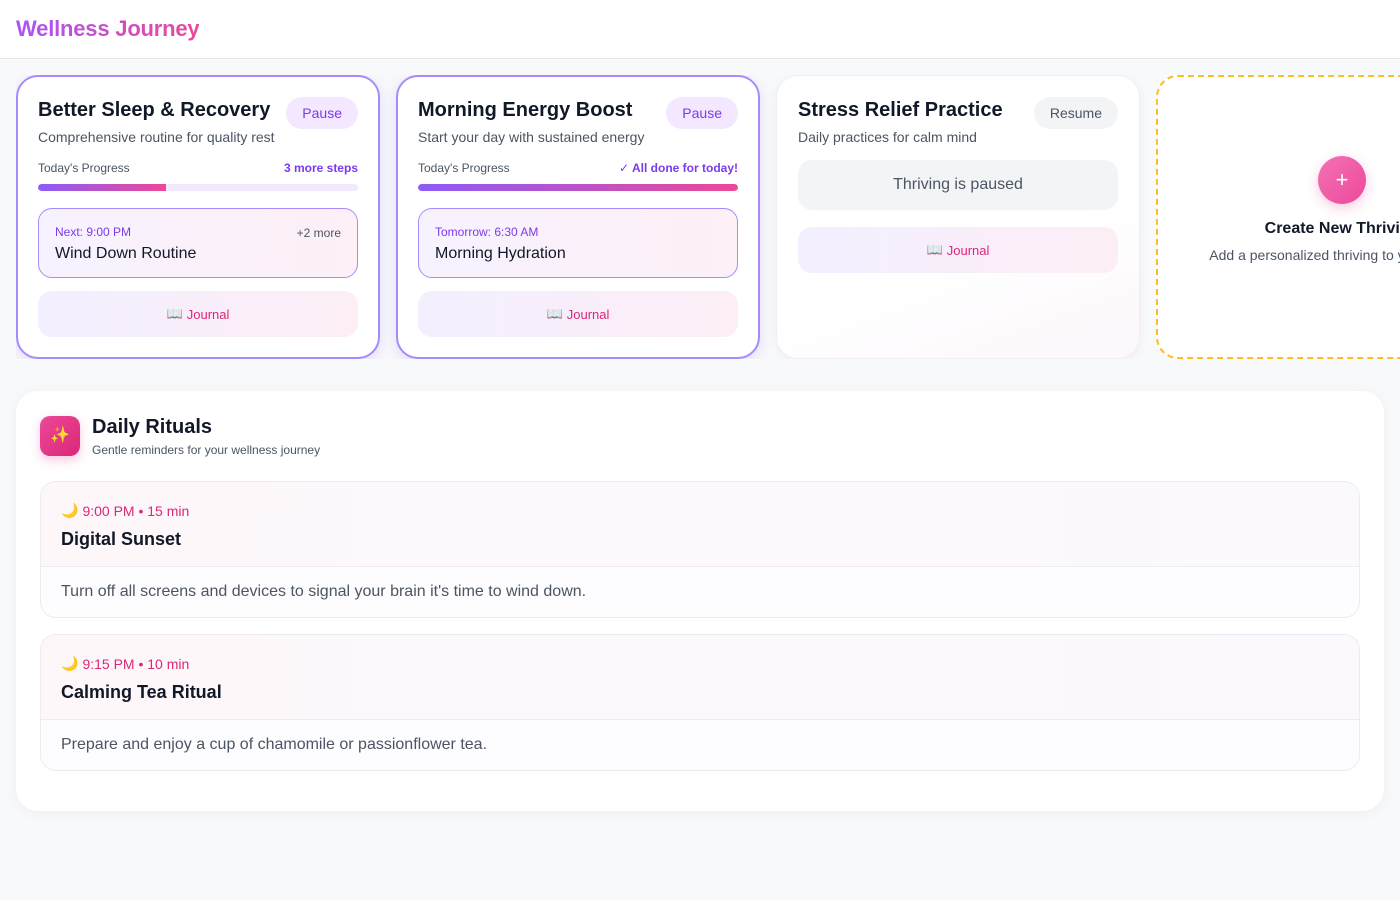 This screenshot has width=1400, height=900. I want to click on rituals-title: Daily Rituals, so click(152, 427).